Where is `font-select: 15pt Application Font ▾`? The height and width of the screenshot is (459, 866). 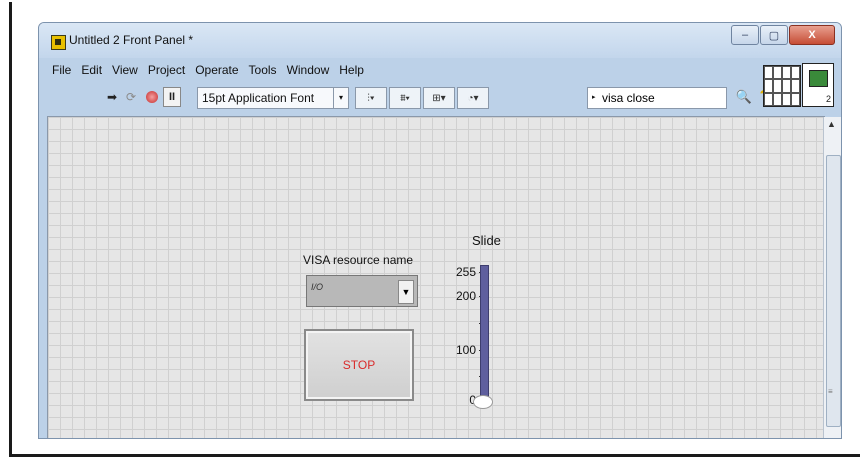 font-select: 15pt Application Font ▾ is located at coordinates (273, 98).